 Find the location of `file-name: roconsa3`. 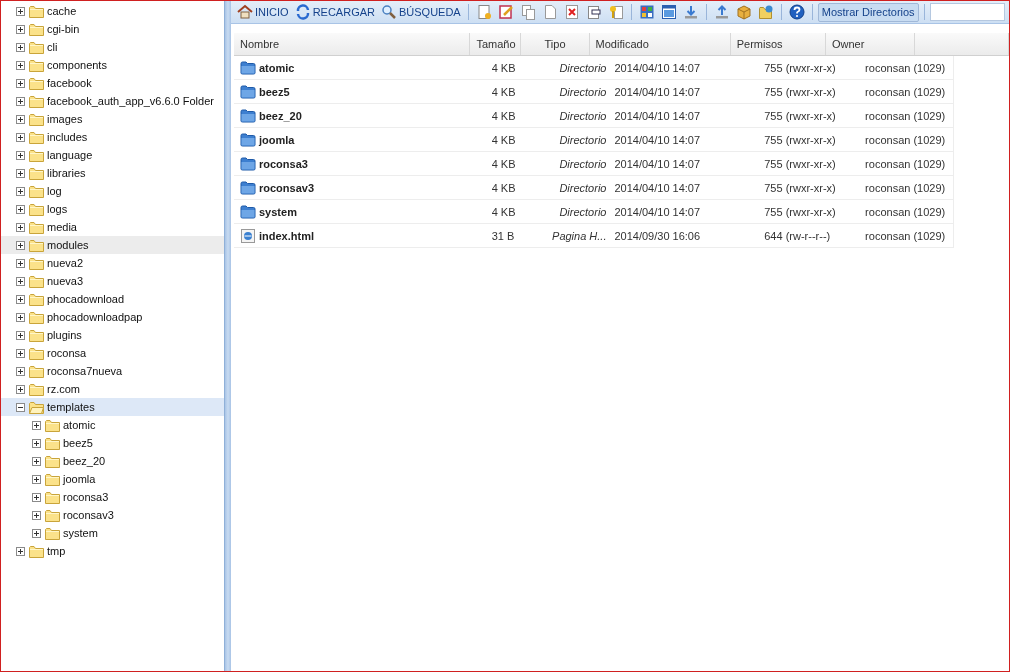

file-name: roconsa3 is located at coordinates (283, 163).